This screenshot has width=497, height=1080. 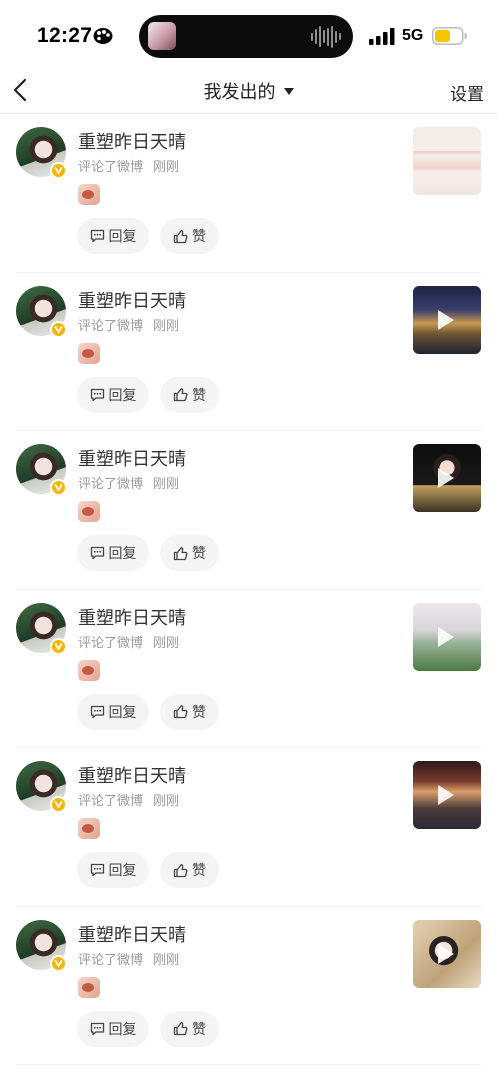 I want to click on page-title-dropdown: 我发出的, so click(x=248, y=91).